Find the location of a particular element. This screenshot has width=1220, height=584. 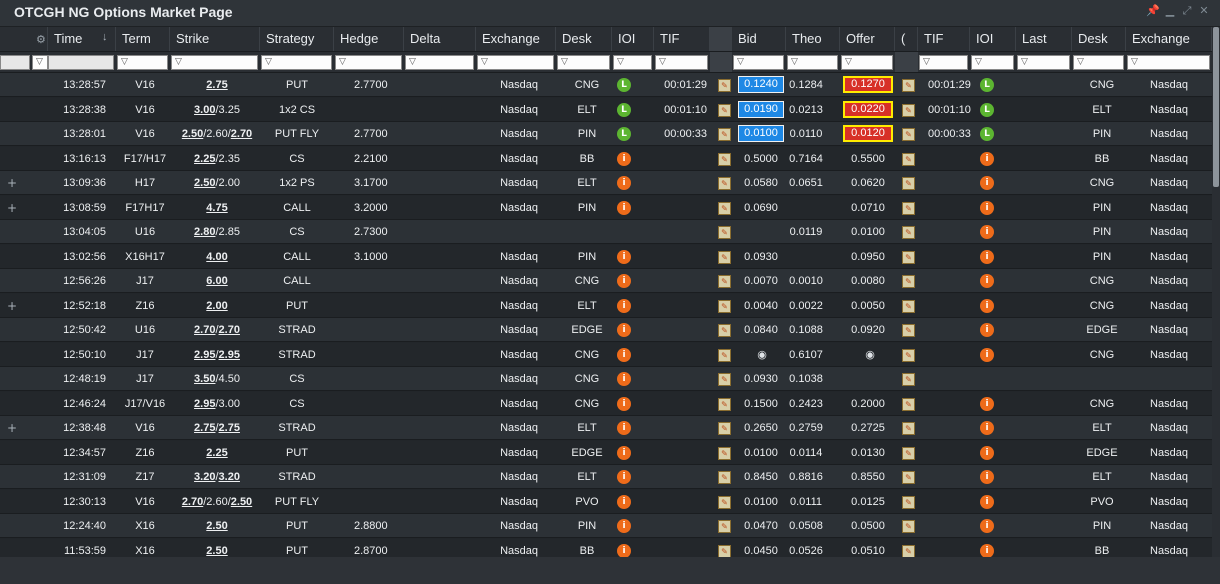

column-header: Term is located at coordinates (143, 39).